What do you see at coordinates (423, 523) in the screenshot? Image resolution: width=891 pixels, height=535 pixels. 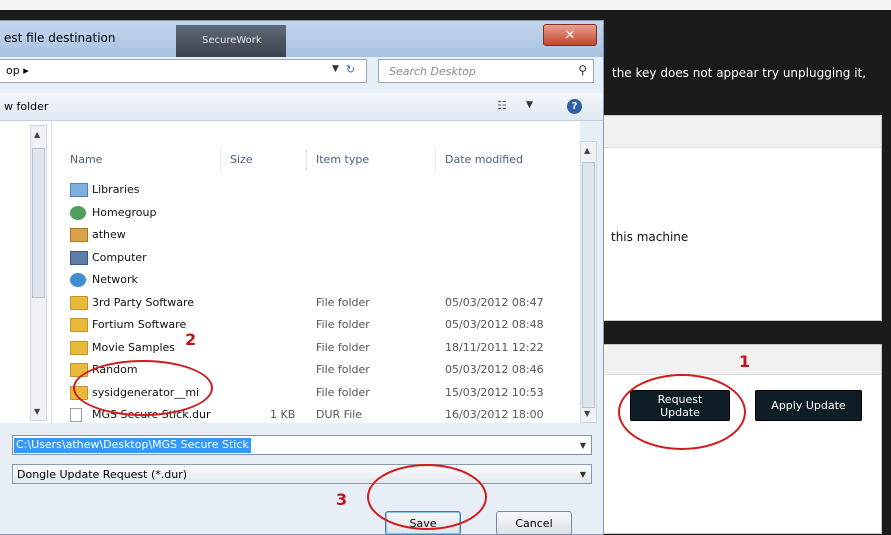 I see `save-button: Save` at bounding box center [423, 523].